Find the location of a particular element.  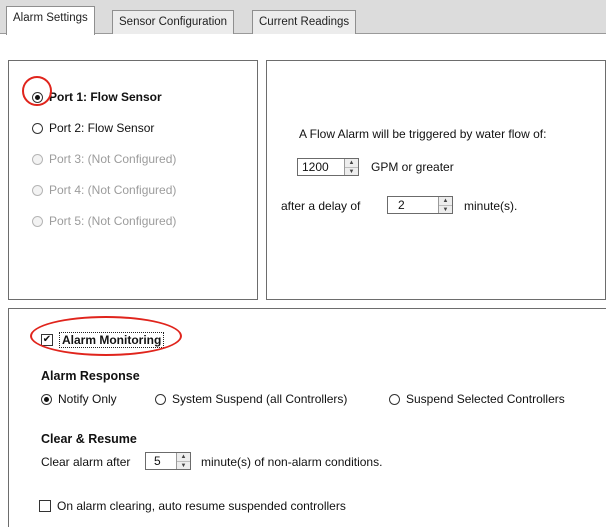

checkbox-indicator: ✔ is located at coordinates (47, 340).